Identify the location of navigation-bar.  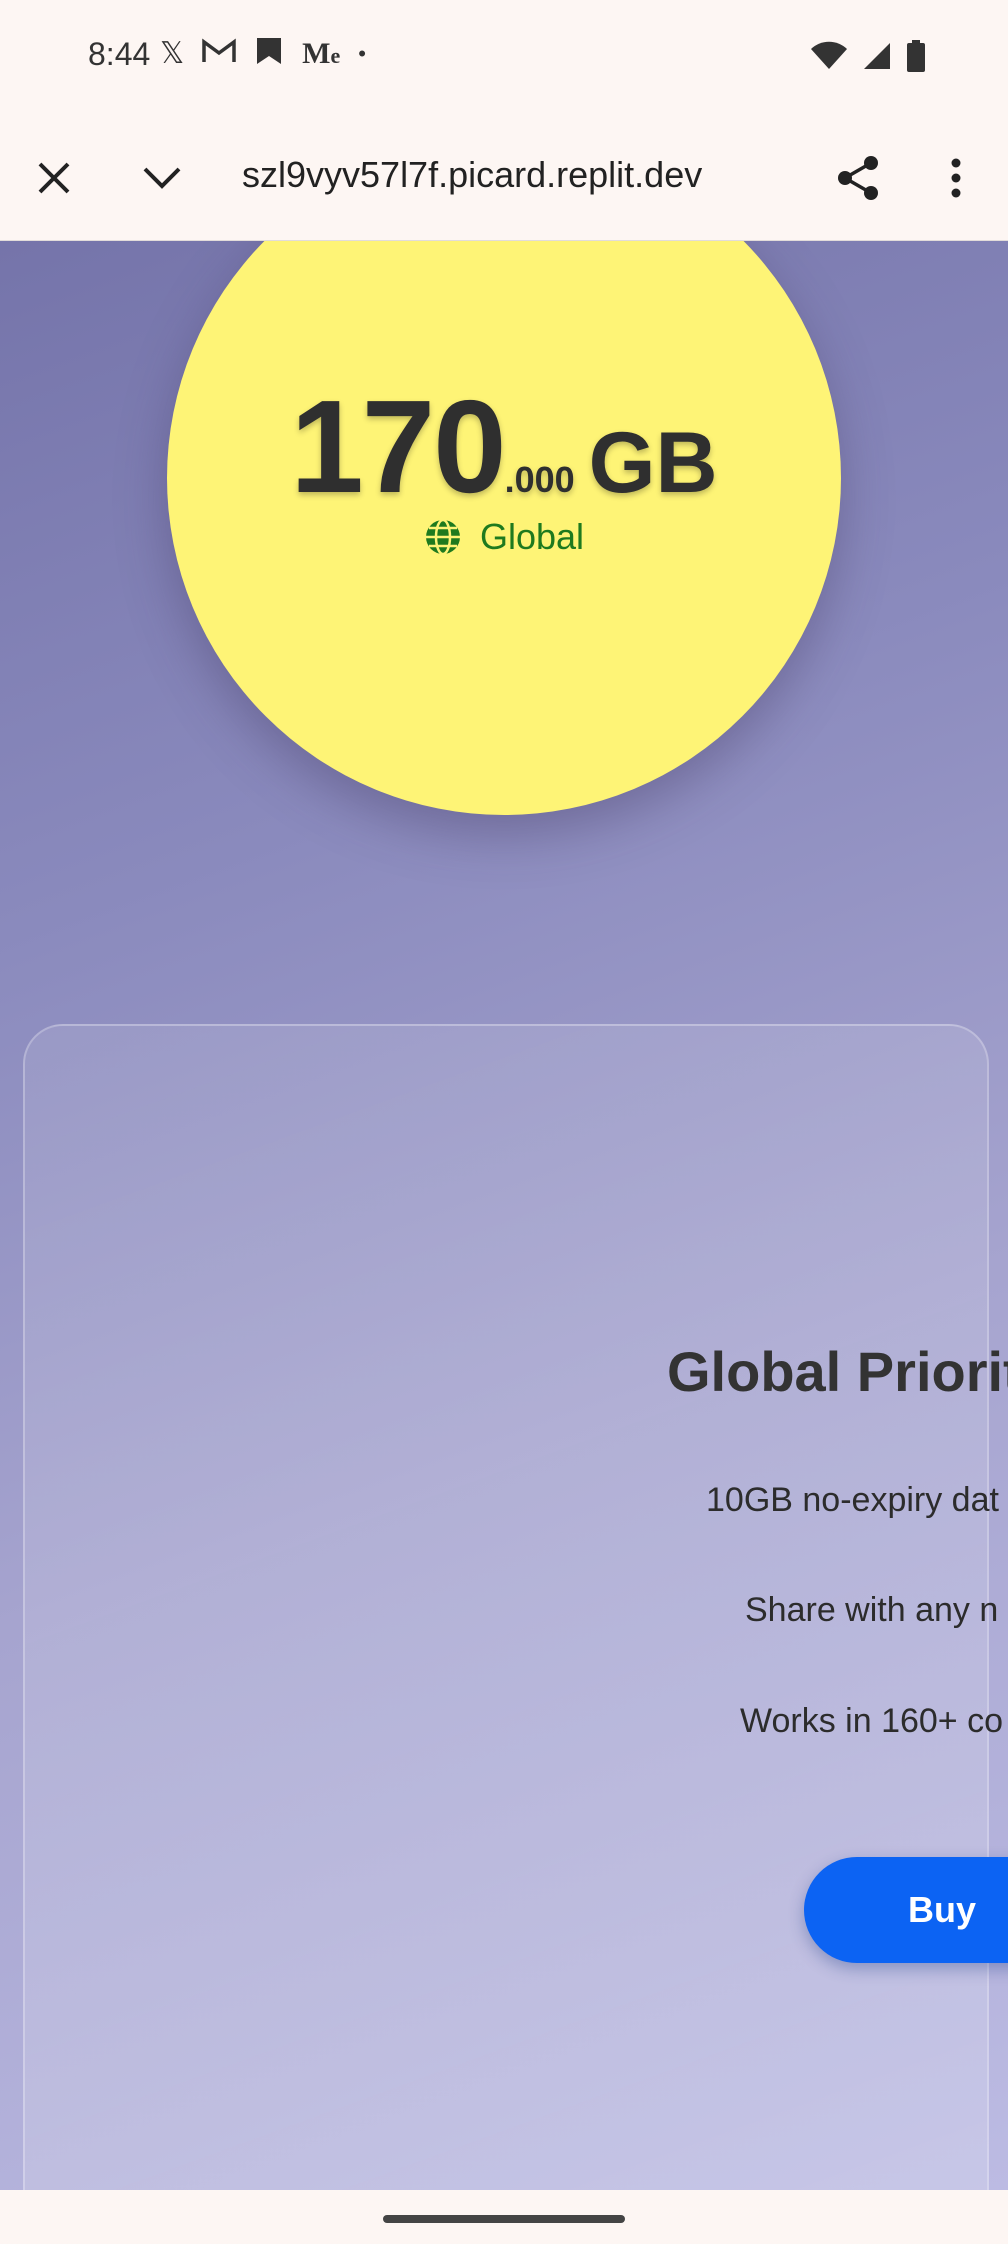
(504, 2217).